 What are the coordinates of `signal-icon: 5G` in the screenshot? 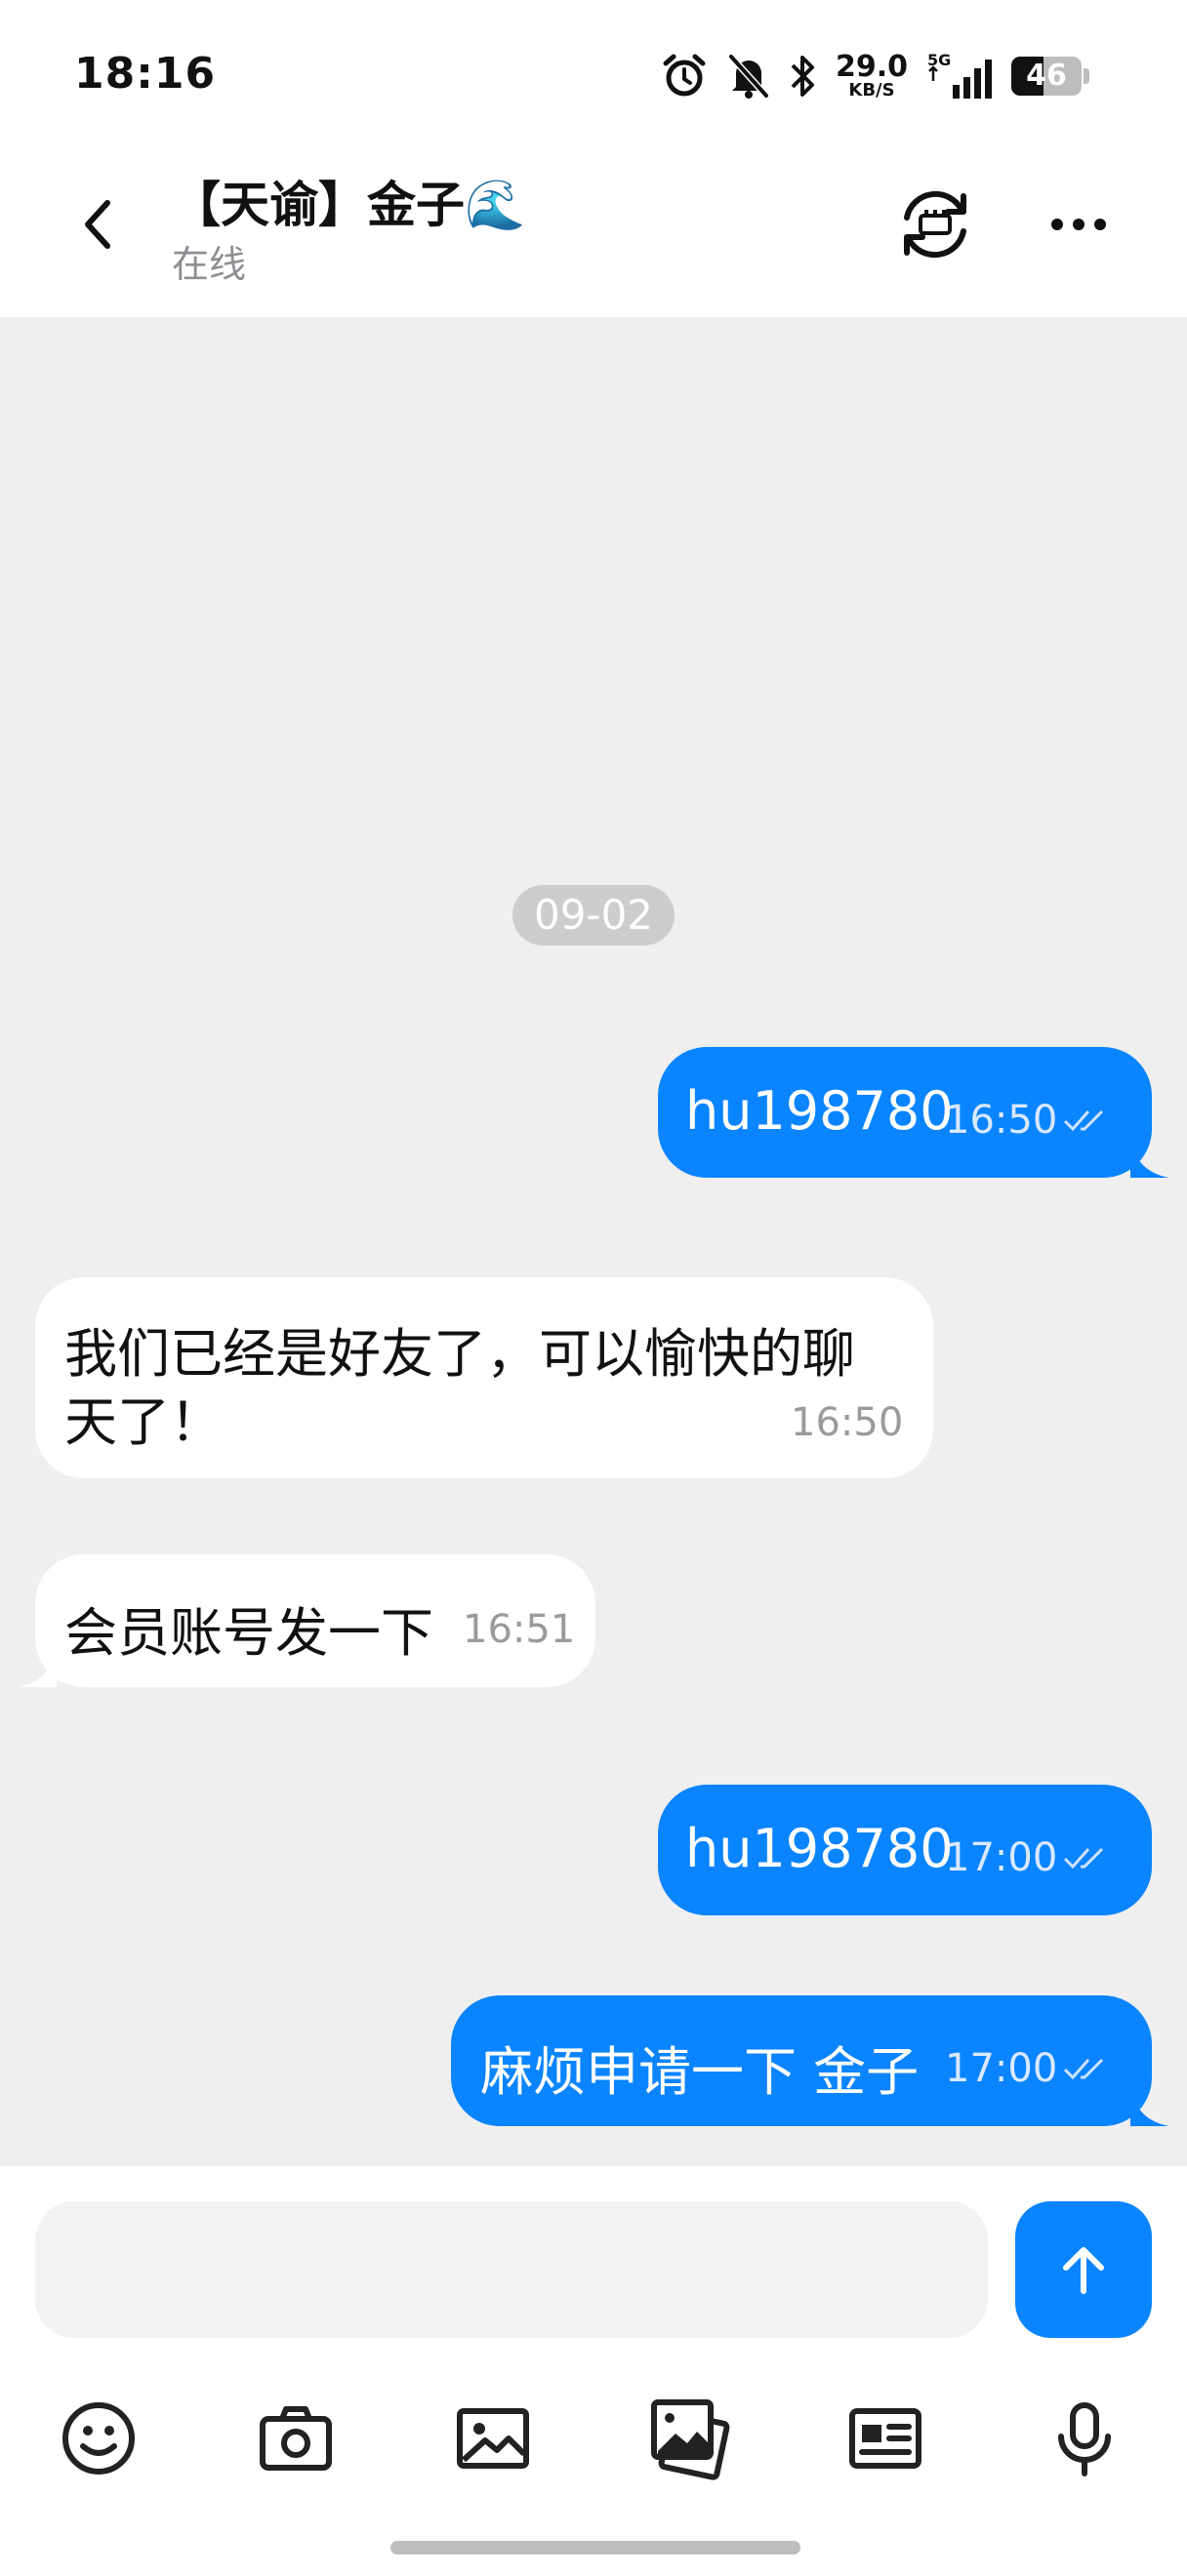 It's located at (959, 75).